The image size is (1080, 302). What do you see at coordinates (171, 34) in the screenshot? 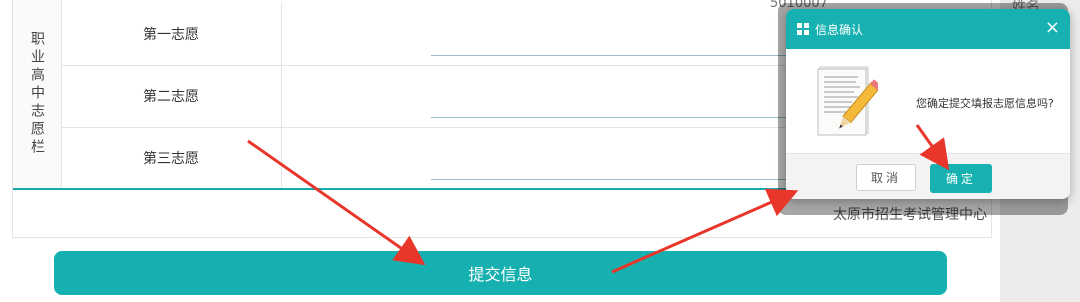
I see `first-choice-label: 第一志愿` at bounding box center [171, 34].